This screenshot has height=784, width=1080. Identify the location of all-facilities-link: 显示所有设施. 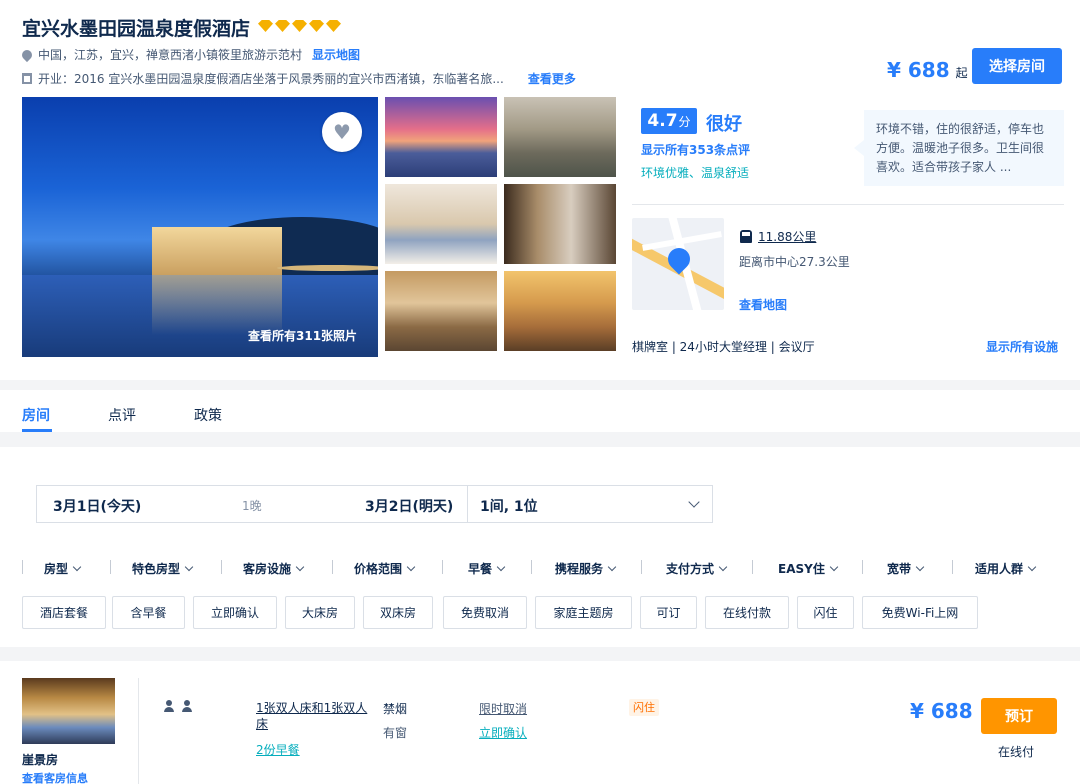
(1022, 346).